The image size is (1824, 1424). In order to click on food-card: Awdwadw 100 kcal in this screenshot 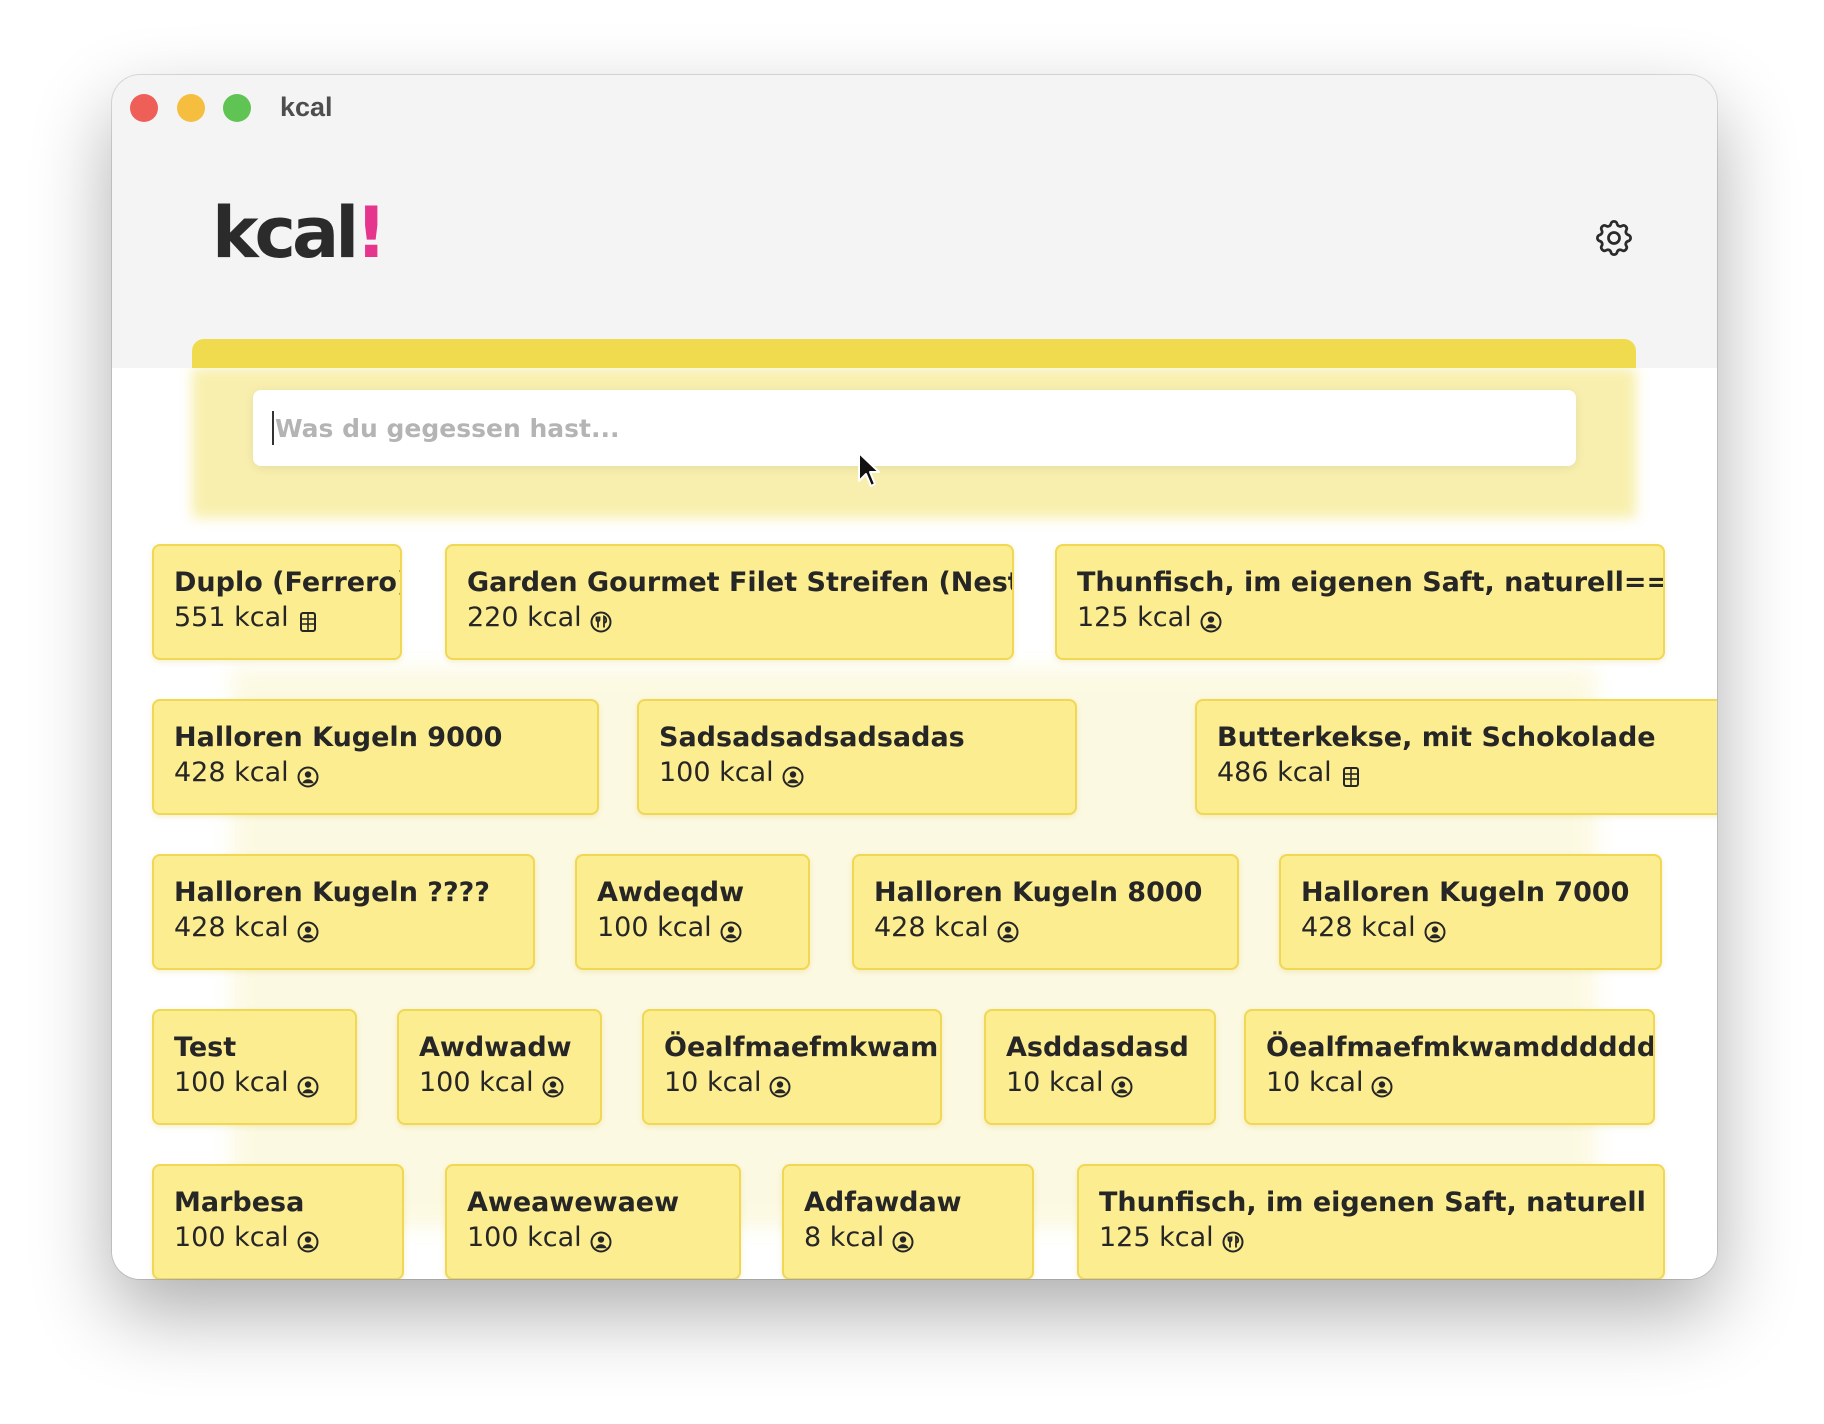, I will do `click(499, 1067)`.